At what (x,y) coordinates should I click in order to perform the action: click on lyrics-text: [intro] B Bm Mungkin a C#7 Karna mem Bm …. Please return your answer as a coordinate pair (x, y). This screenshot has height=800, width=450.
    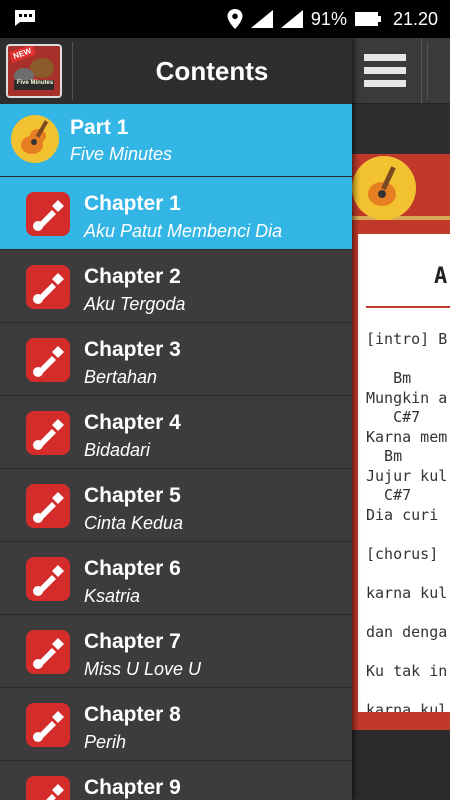
    Looking at the image, I should click on (407, 521).